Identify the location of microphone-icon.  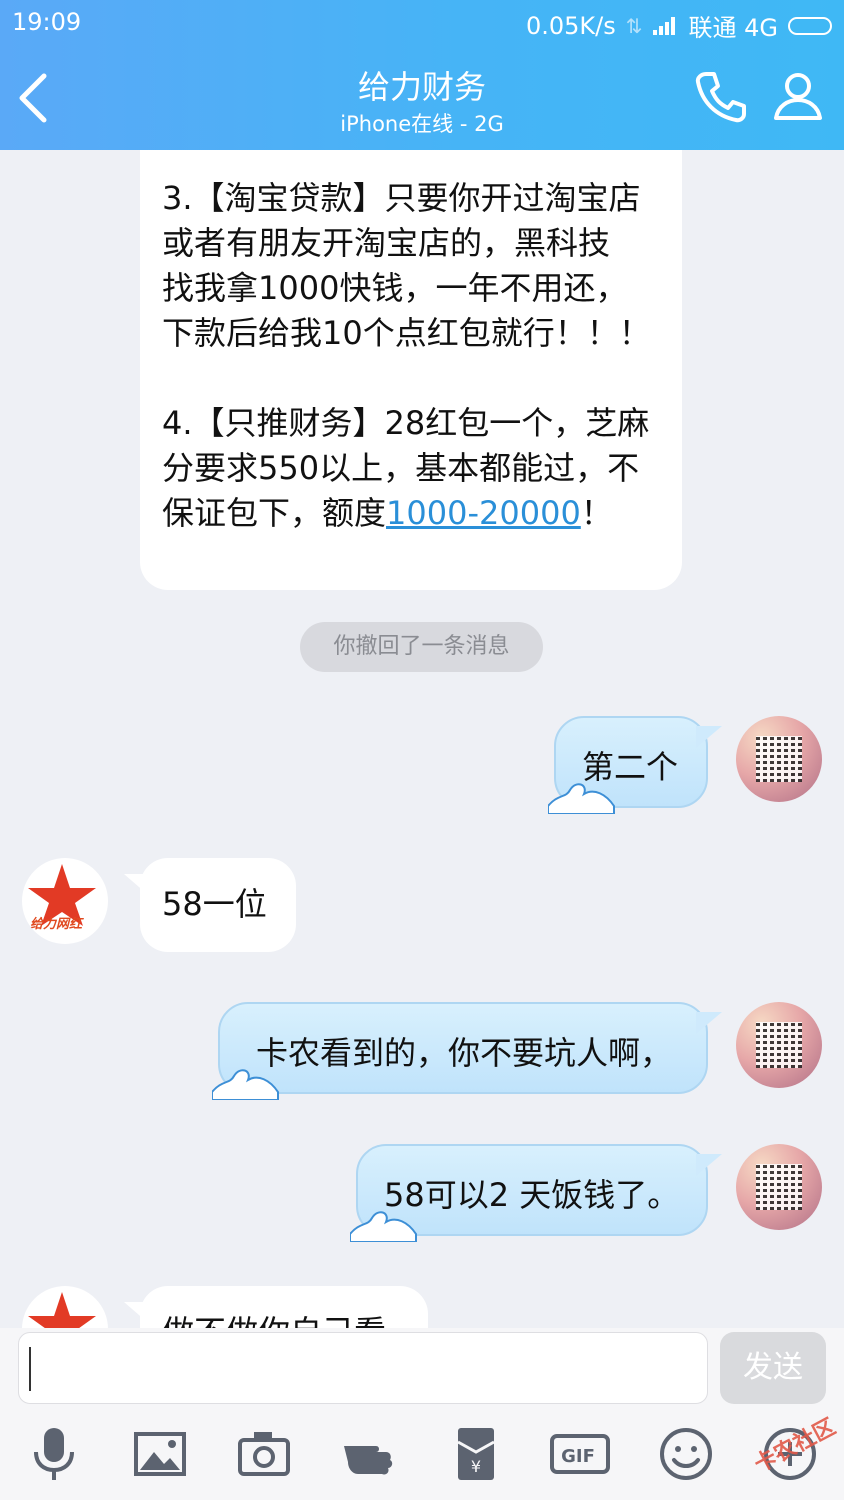
(54, 1454).